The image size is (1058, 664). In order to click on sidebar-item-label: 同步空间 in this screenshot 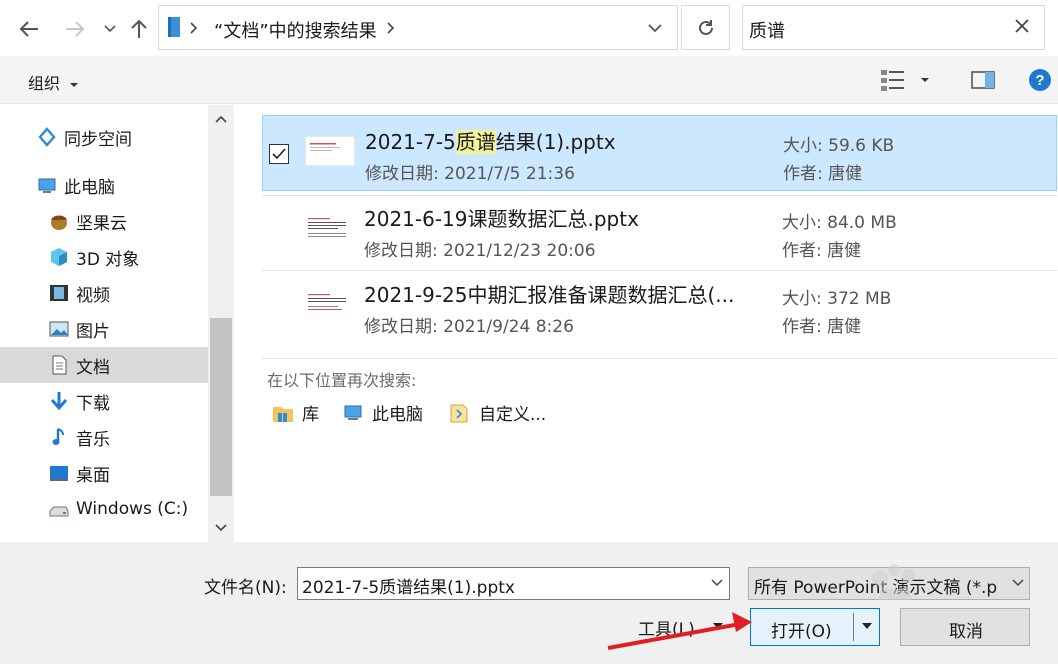, I will do `click(98, 139)`.